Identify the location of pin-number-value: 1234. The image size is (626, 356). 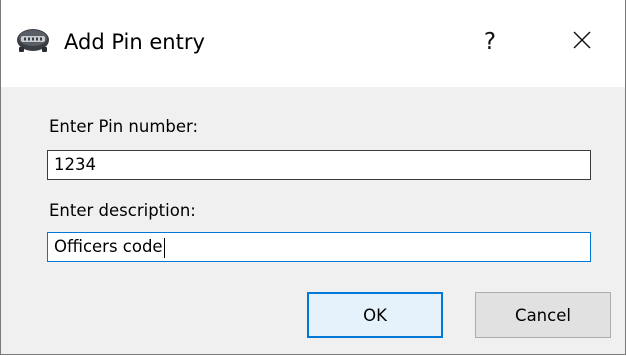
(75, 164).